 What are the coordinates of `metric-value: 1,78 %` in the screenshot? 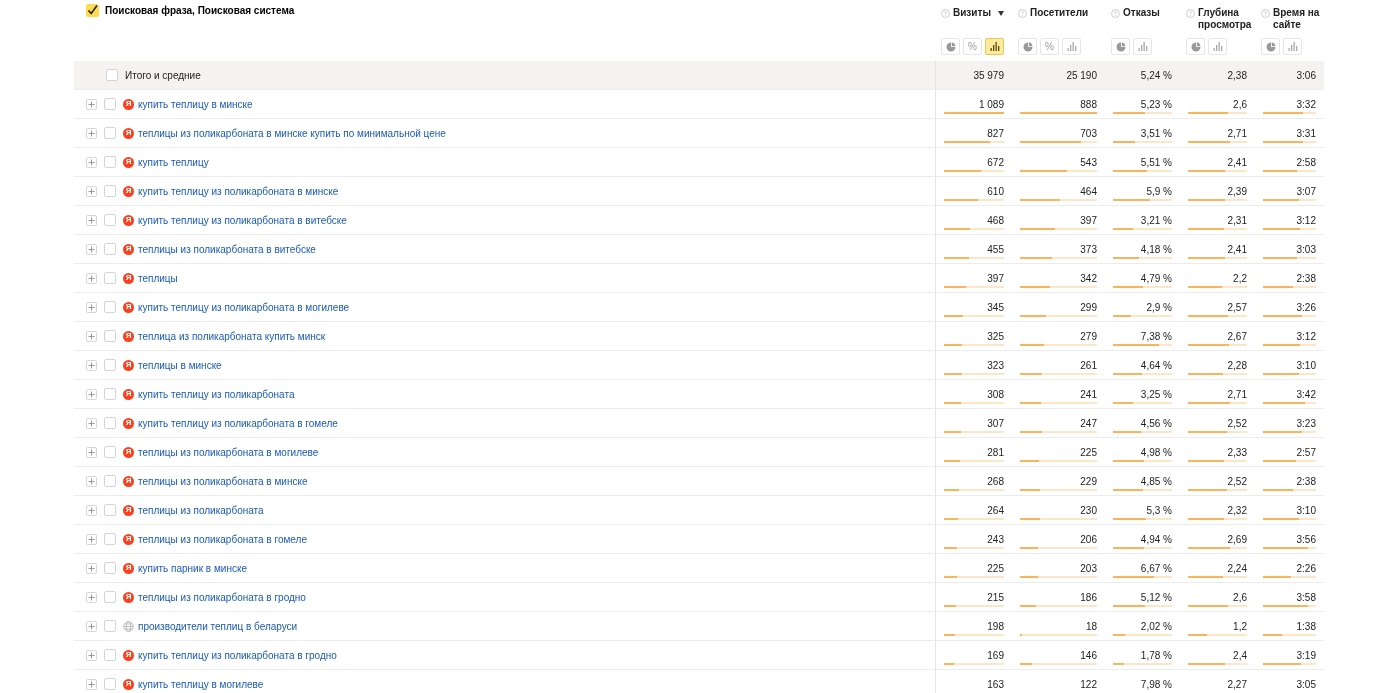 It's located at (1156, 656).